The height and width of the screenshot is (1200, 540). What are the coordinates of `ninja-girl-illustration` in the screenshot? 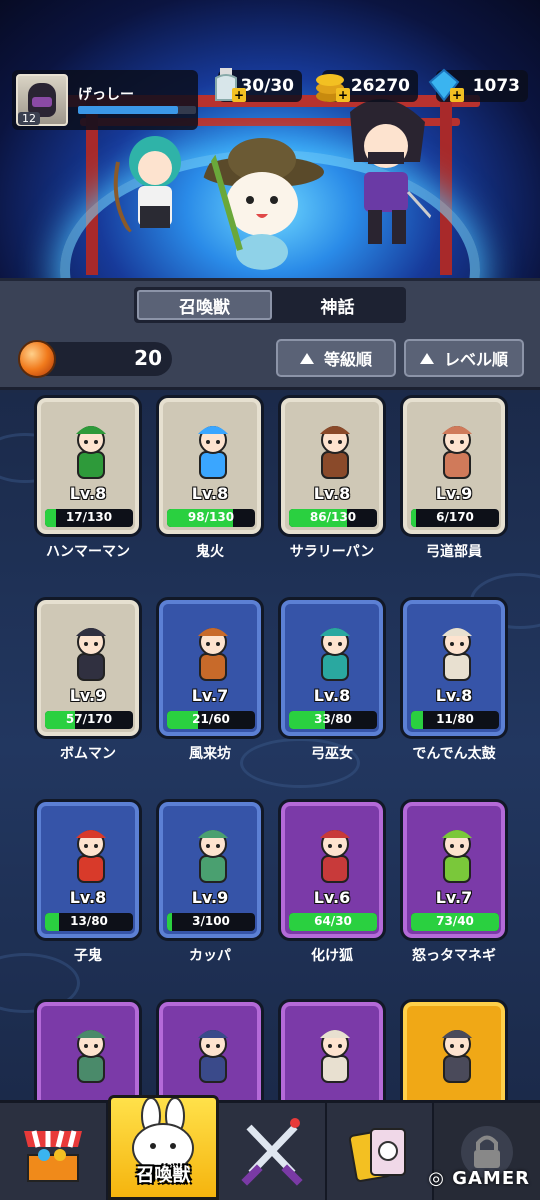 It's located at (393, 171).